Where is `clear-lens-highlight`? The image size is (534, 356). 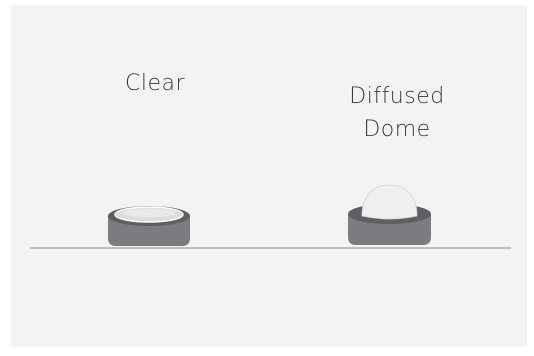
clear-lens-highlight is located at coordinates (149, 213).